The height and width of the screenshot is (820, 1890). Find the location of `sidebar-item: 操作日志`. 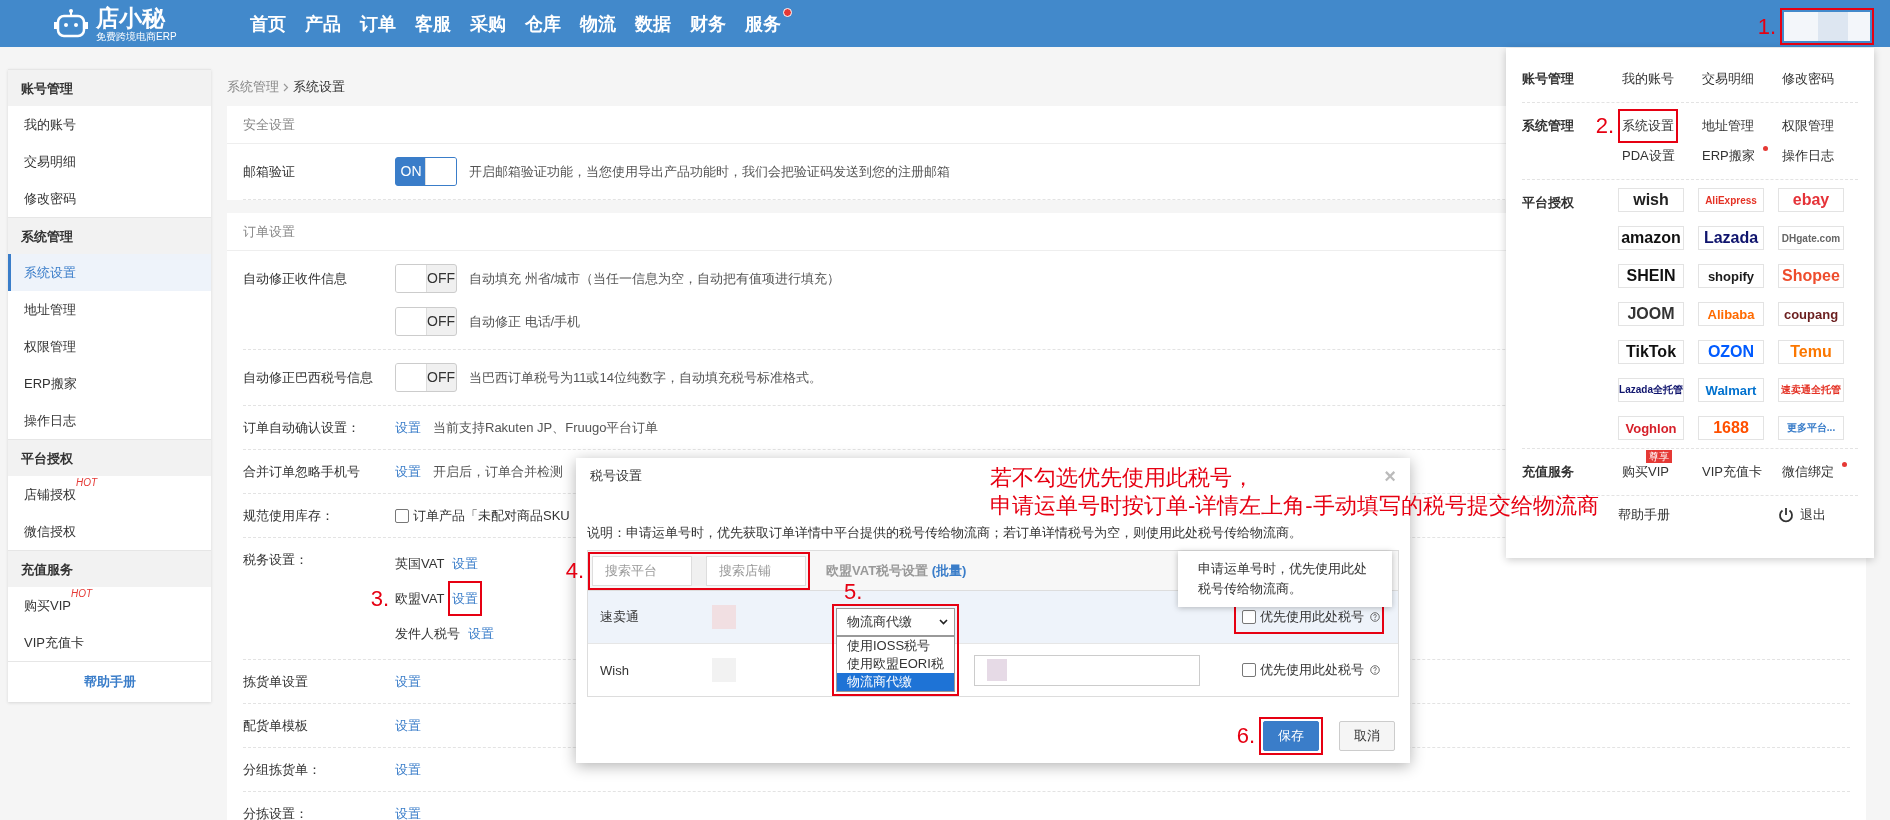

sidebar-item: 操作日志 is located at coordinates (109, 420).